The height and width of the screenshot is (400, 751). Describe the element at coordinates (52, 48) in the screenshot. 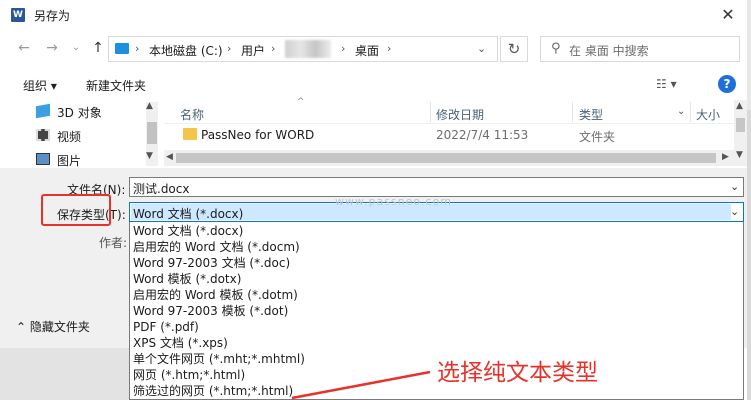

I see `forward-arrow-icon: →` at that location.